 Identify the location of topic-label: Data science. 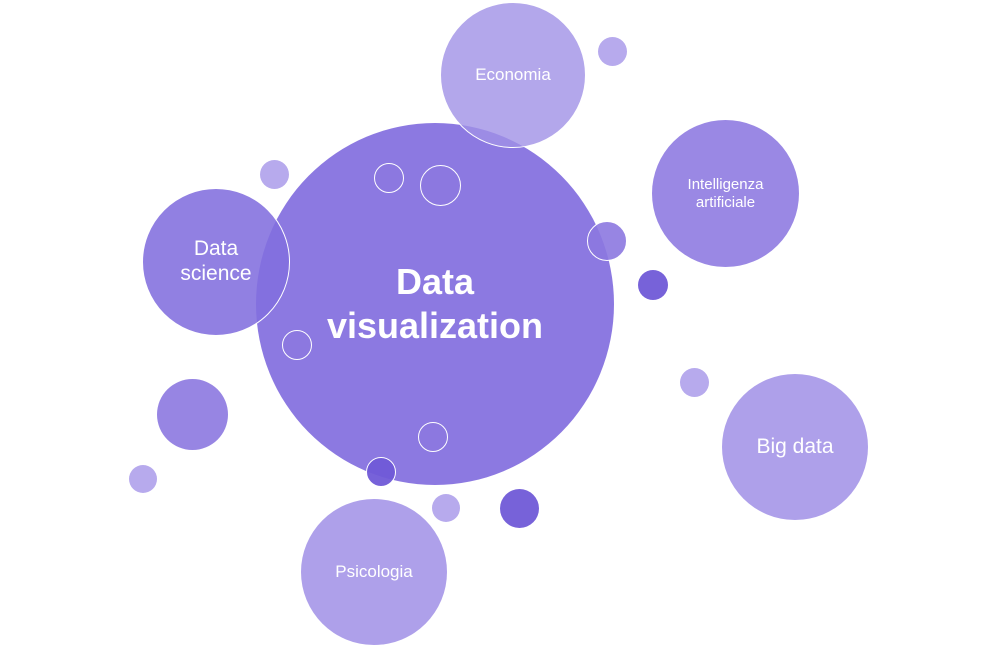
(216, 261).